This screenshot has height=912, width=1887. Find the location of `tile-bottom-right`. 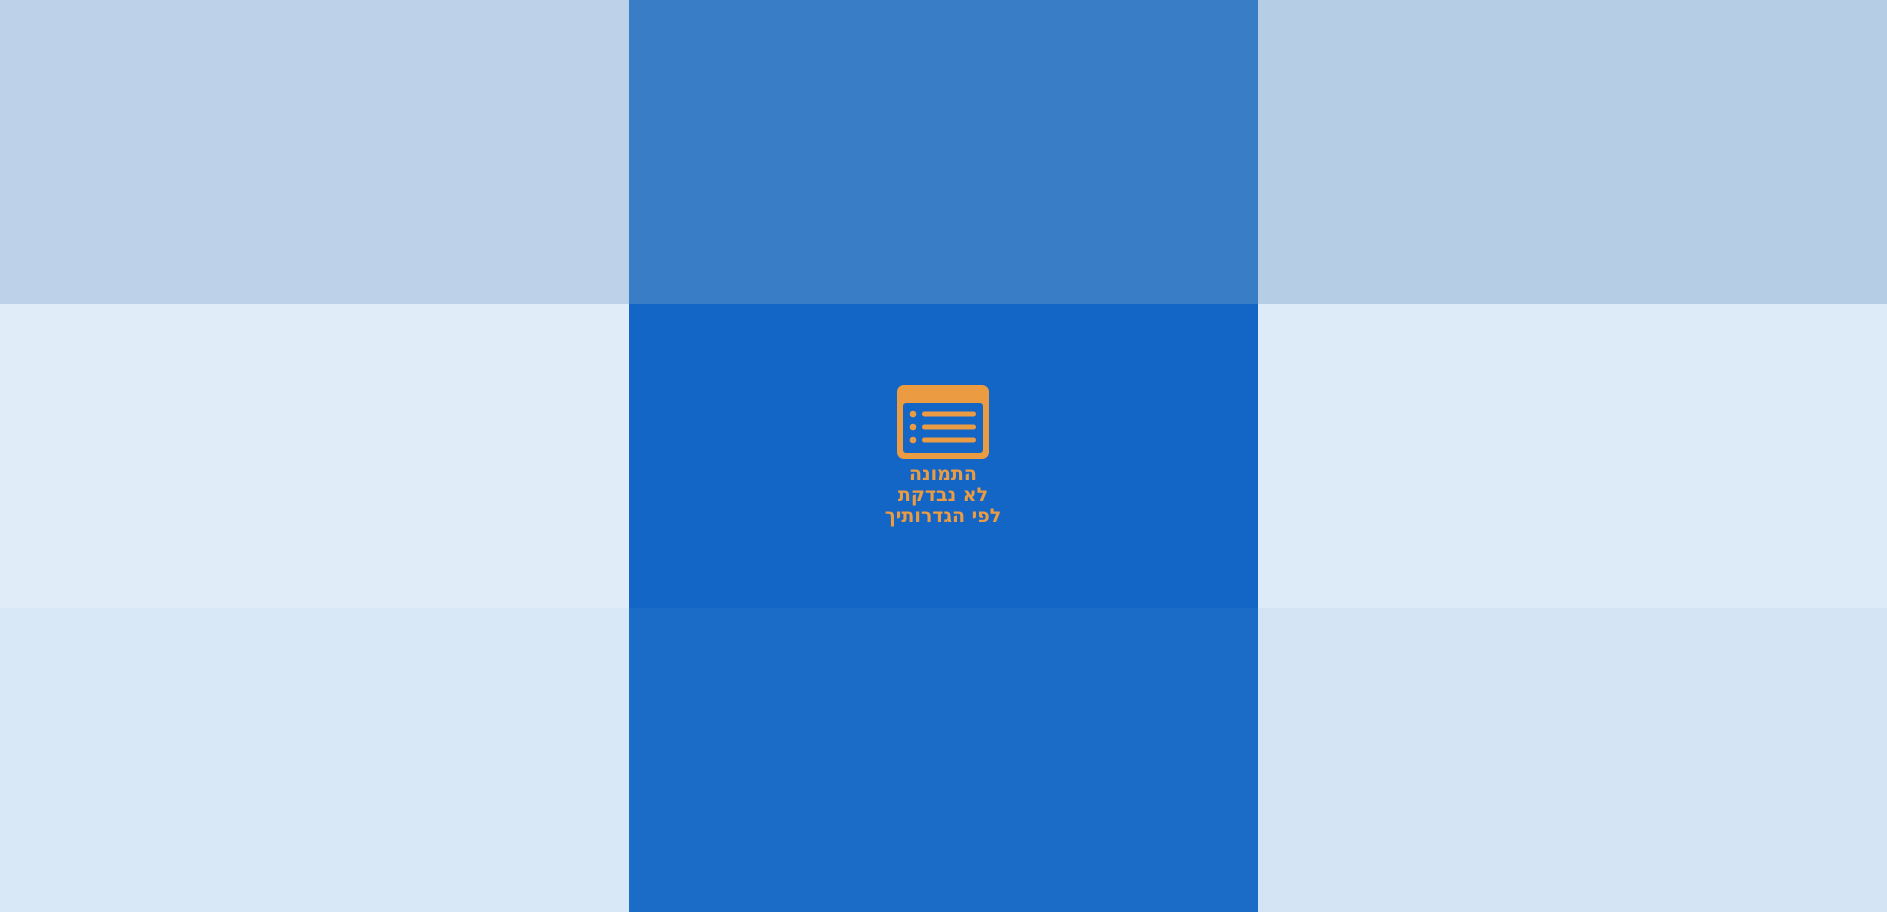

tile-bottom-right is located at coordinates (1572, 760).